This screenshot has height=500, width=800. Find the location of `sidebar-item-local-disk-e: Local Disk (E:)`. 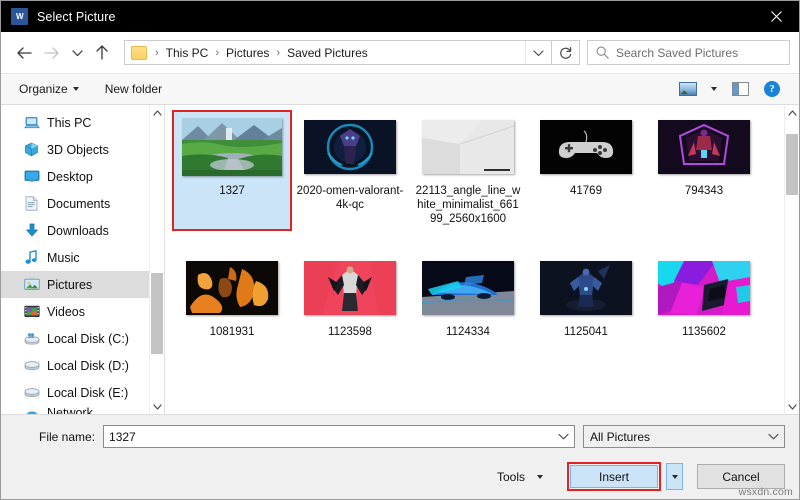

sidebar-item-local-disk-e: Local Disk (E:) is located at coordinates (75, 392).